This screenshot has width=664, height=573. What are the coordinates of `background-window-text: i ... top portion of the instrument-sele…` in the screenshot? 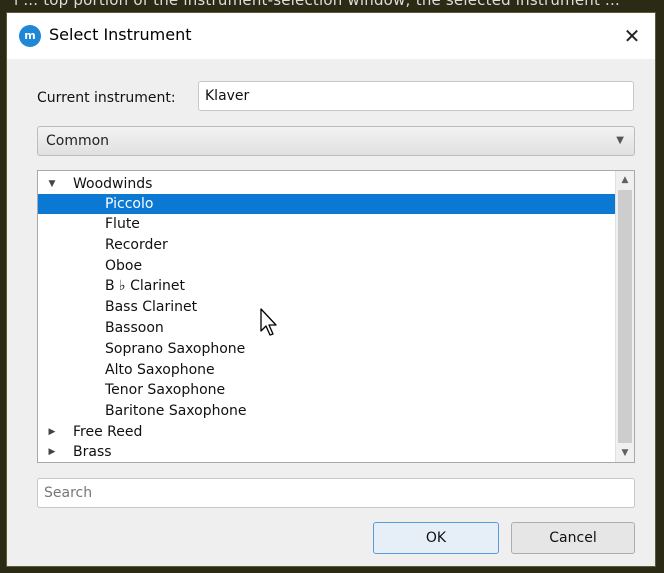 It's located at (317, 4).